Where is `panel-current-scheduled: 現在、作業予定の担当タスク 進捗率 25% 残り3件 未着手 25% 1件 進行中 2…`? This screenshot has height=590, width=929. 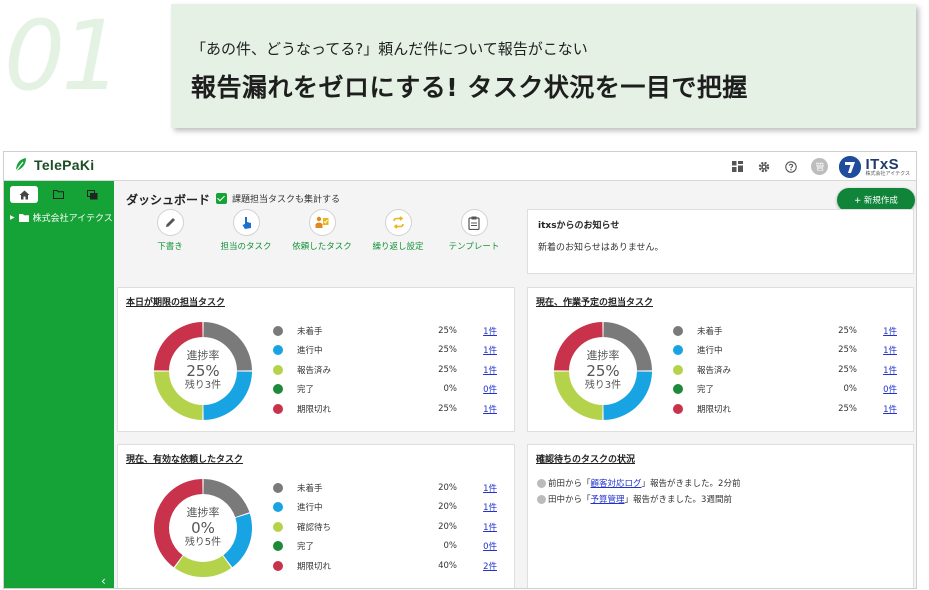
panel-current-scheduled: 現在、作業予定の担当タスク 進捗率 25% 残り3件 未着手 25% 1件 進行中 2… is located at coordinates (720, 359).